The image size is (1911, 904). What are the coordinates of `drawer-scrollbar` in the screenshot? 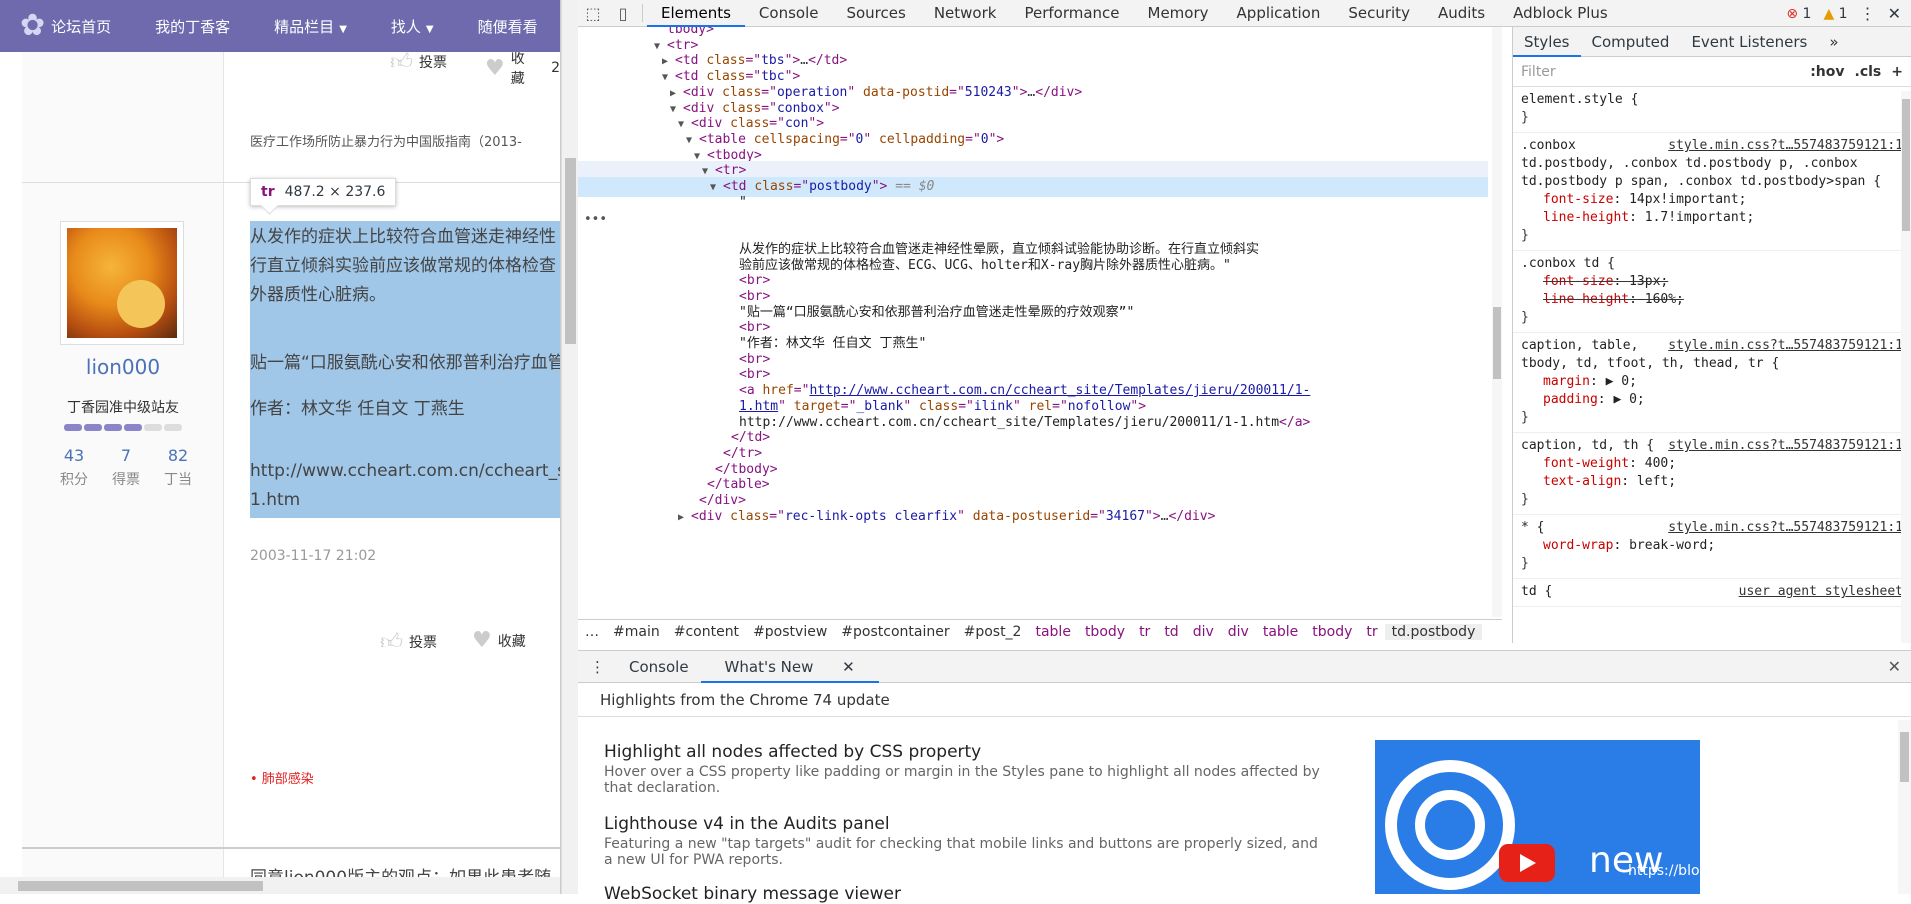 It's located at (1904, 807).